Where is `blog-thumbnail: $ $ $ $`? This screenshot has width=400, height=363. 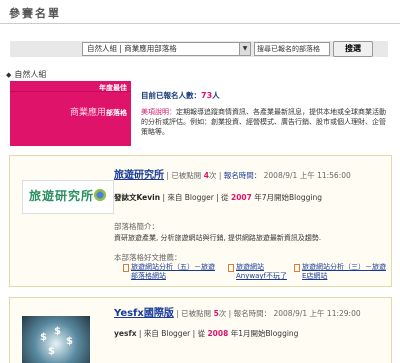
blog-thumbnail: $ $ $ $ is located at coordinates (56, 339).